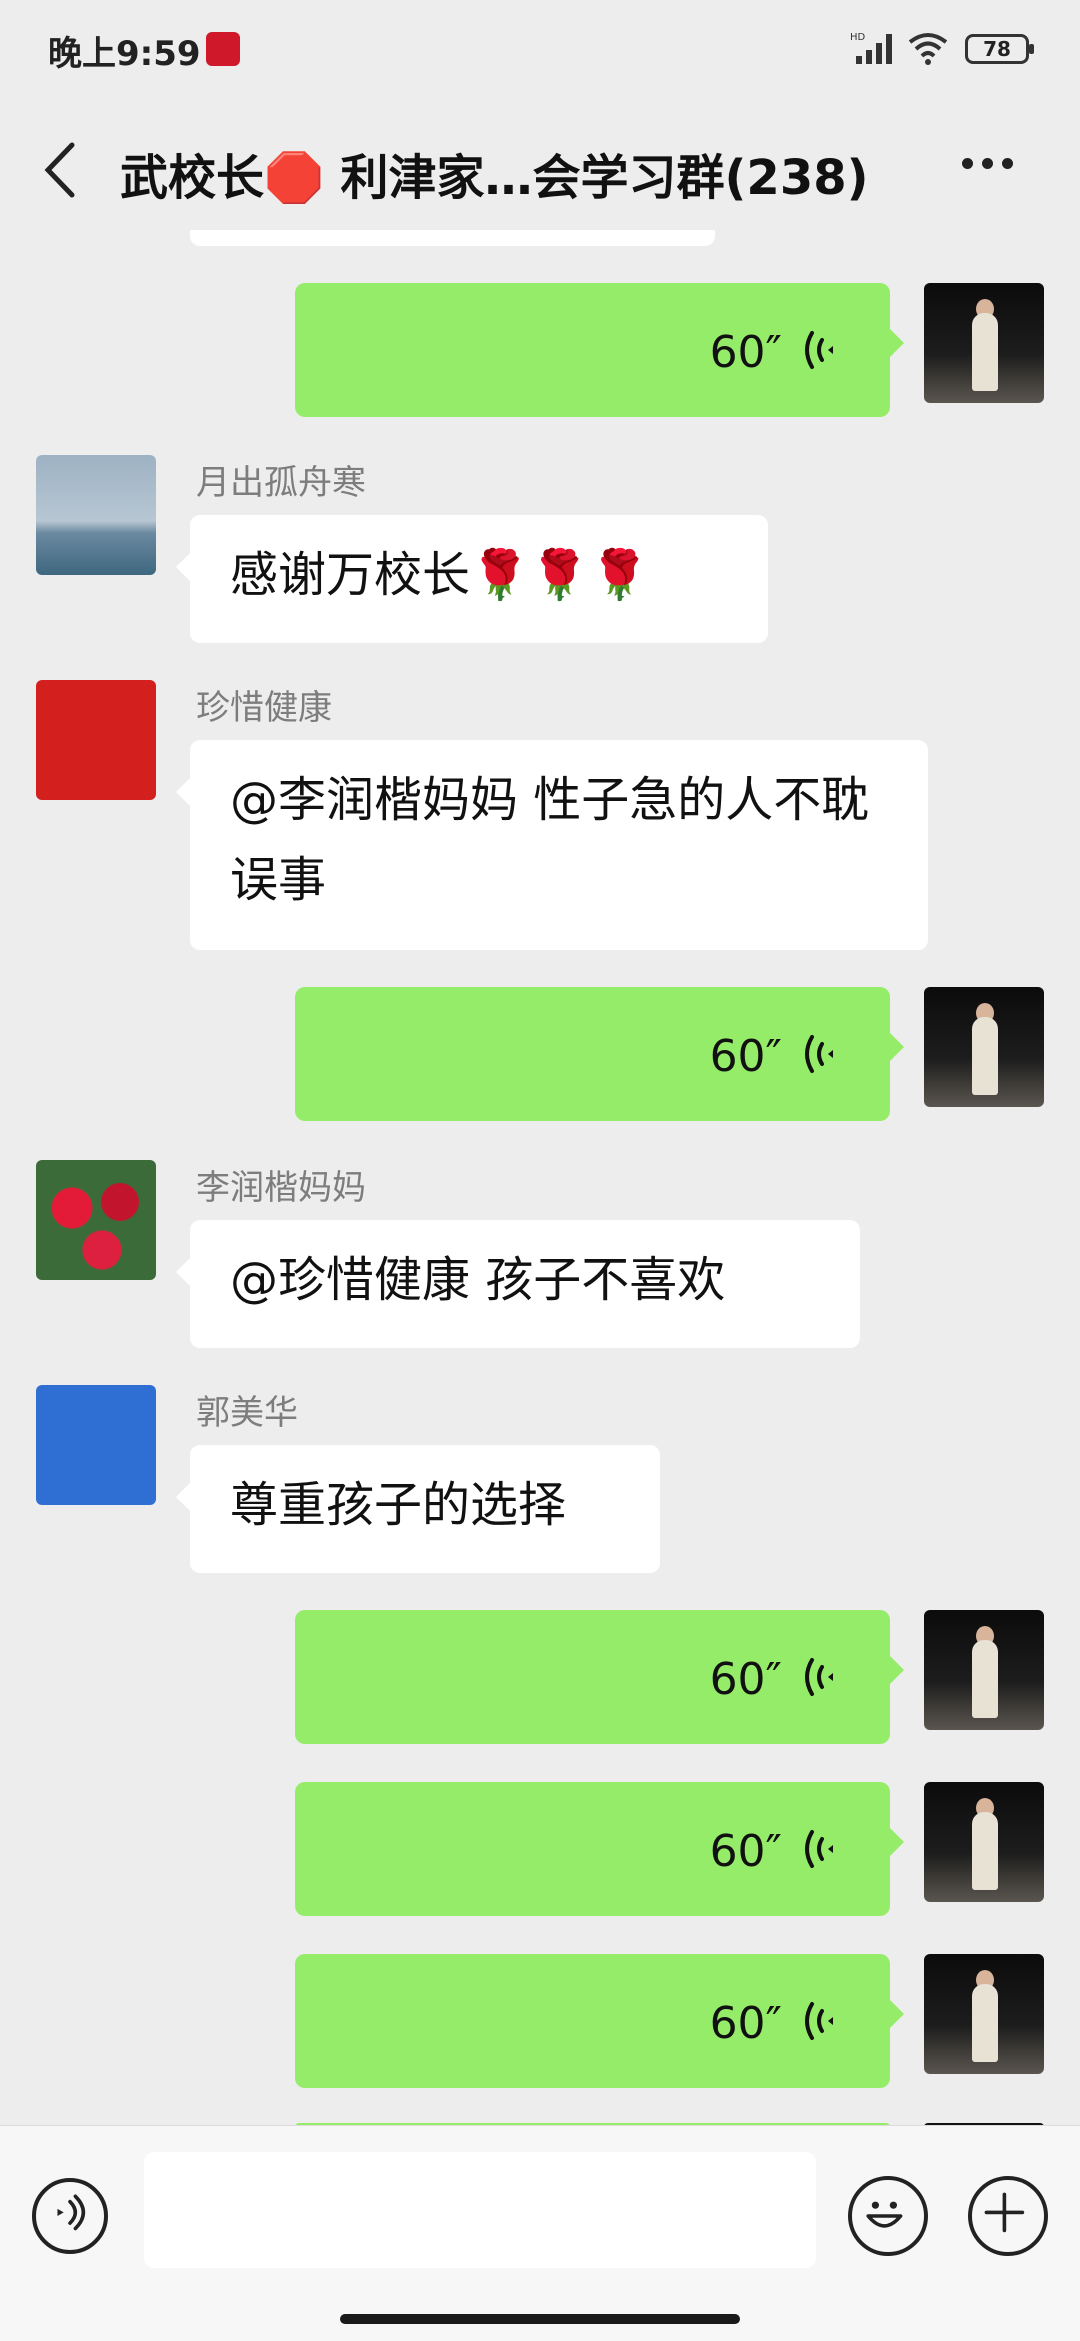  I want to click on text-message: 郭美华 尊重孩子的选择, so click(540, 1490).